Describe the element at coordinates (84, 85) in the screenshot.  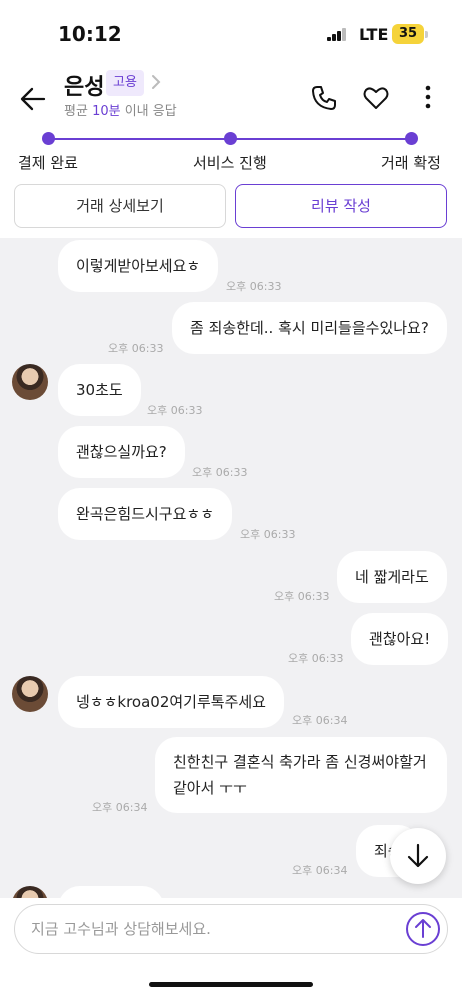
I see `partner-name: 은성` at that location.